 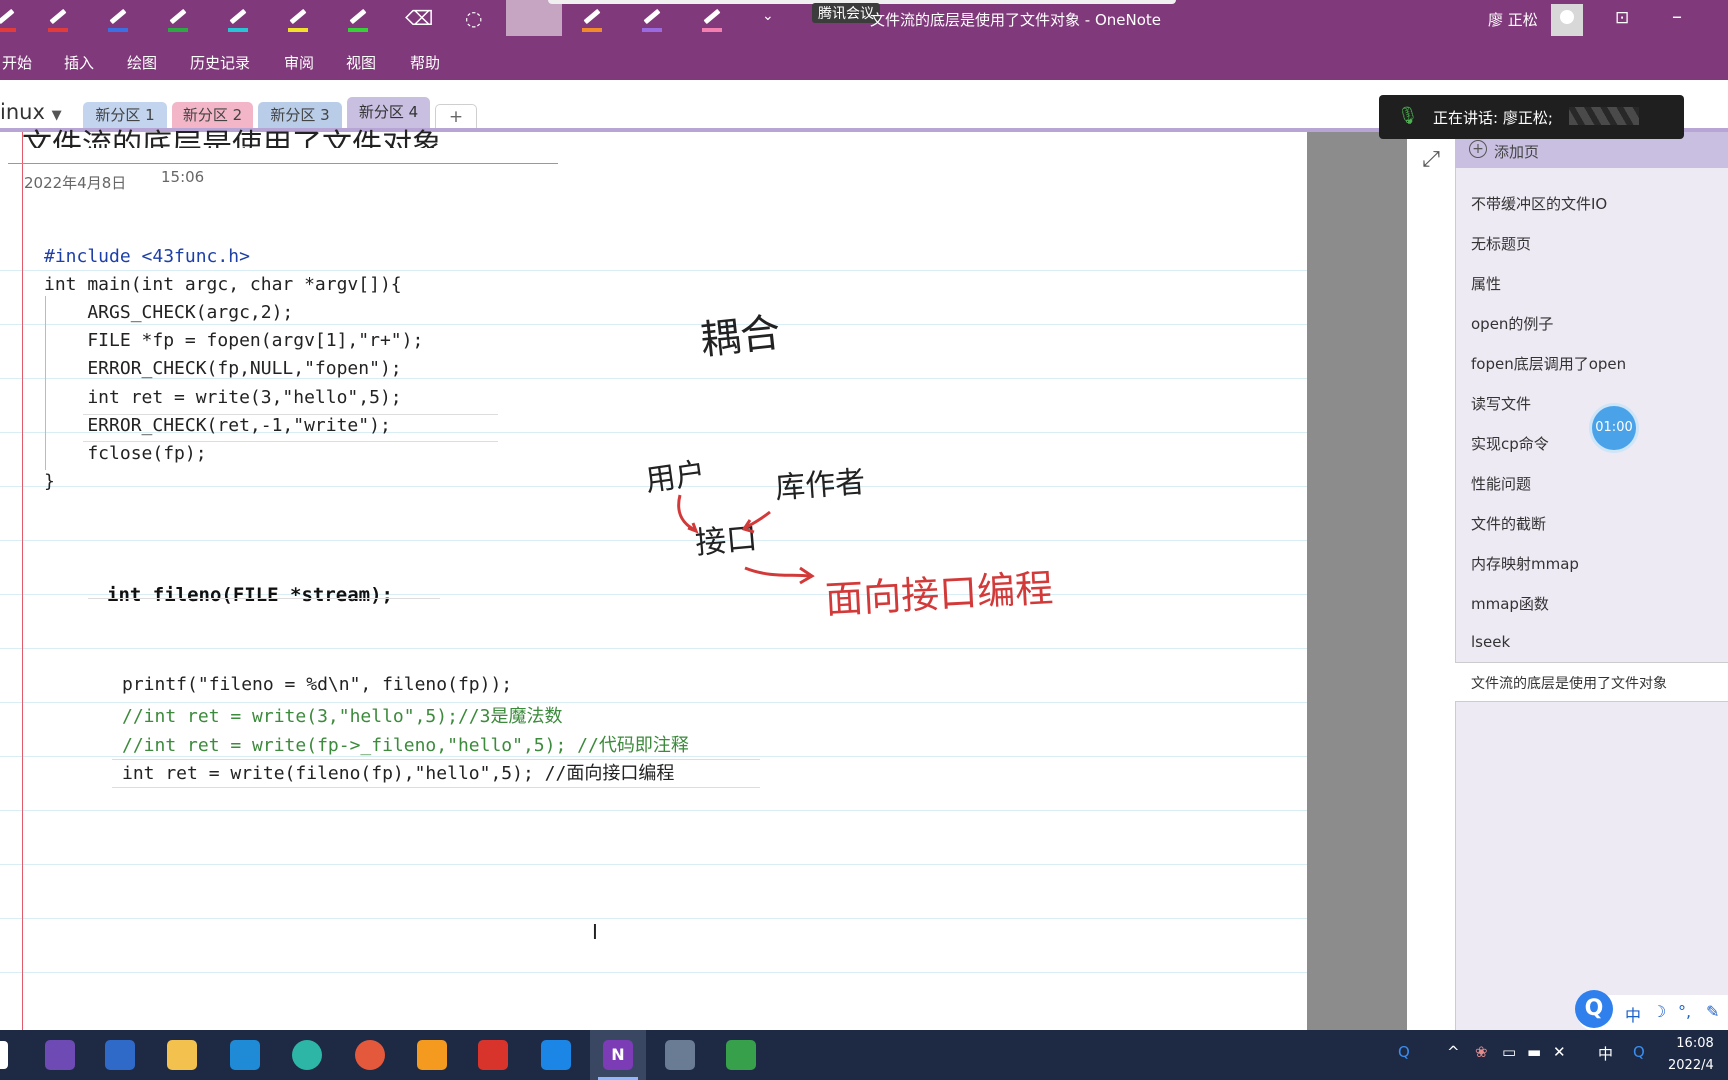 I want to click on flower-tray-icon: ❀, so click(x=1481, y=1052).